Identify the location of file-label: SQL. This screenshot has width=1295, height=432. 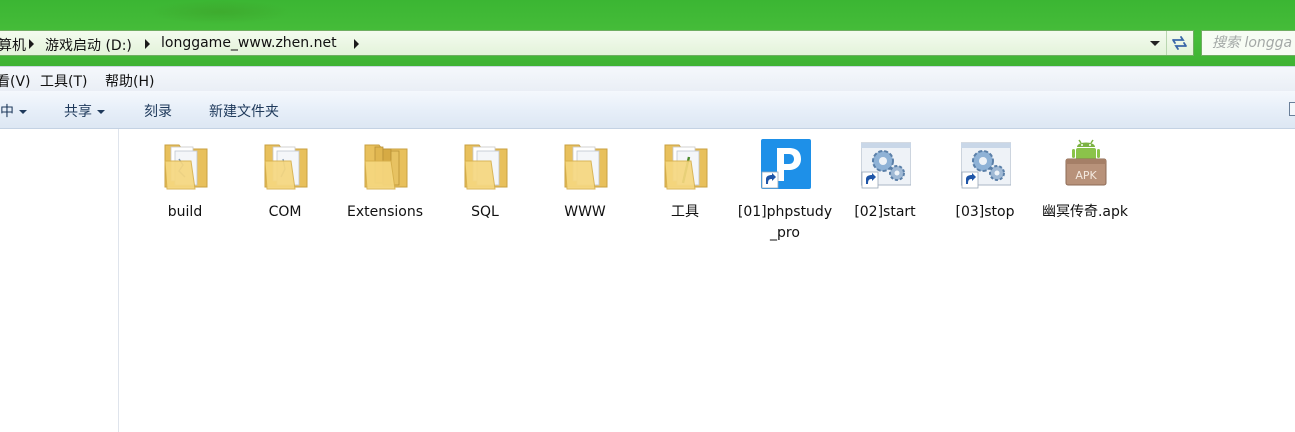
(485, 212).